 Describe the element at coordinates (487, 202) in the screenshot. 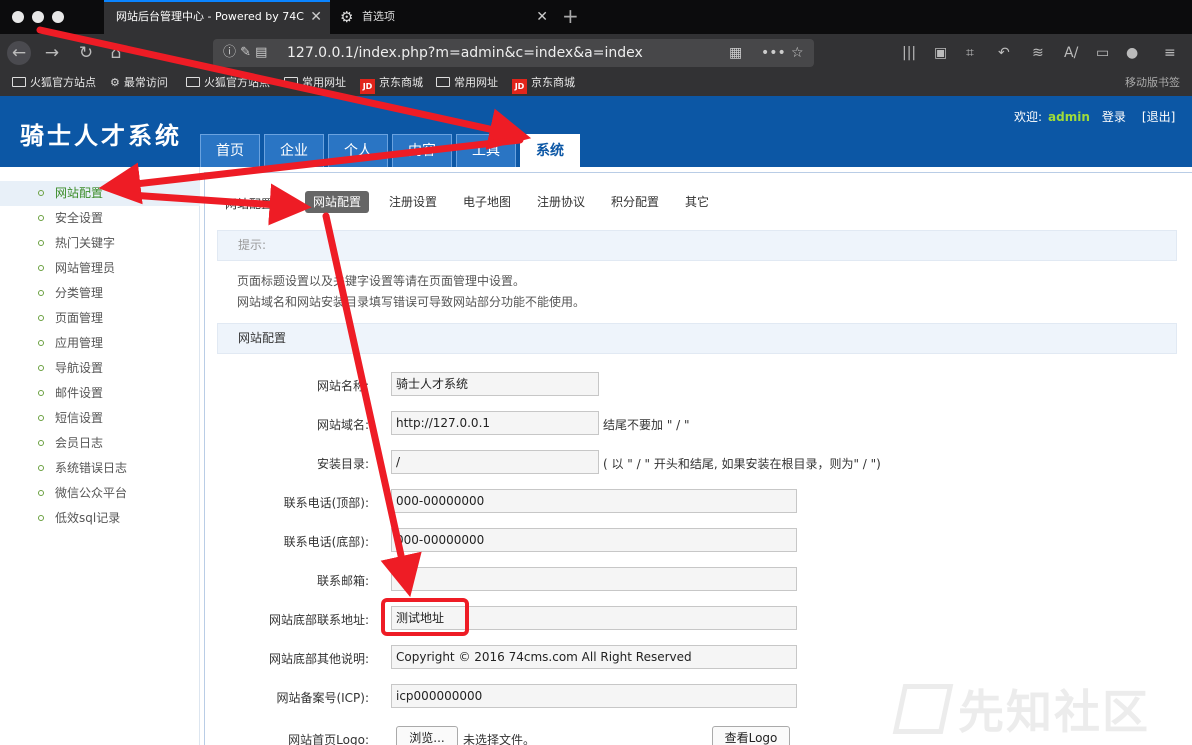

I see `subtab-map: 电子地图` at that location.